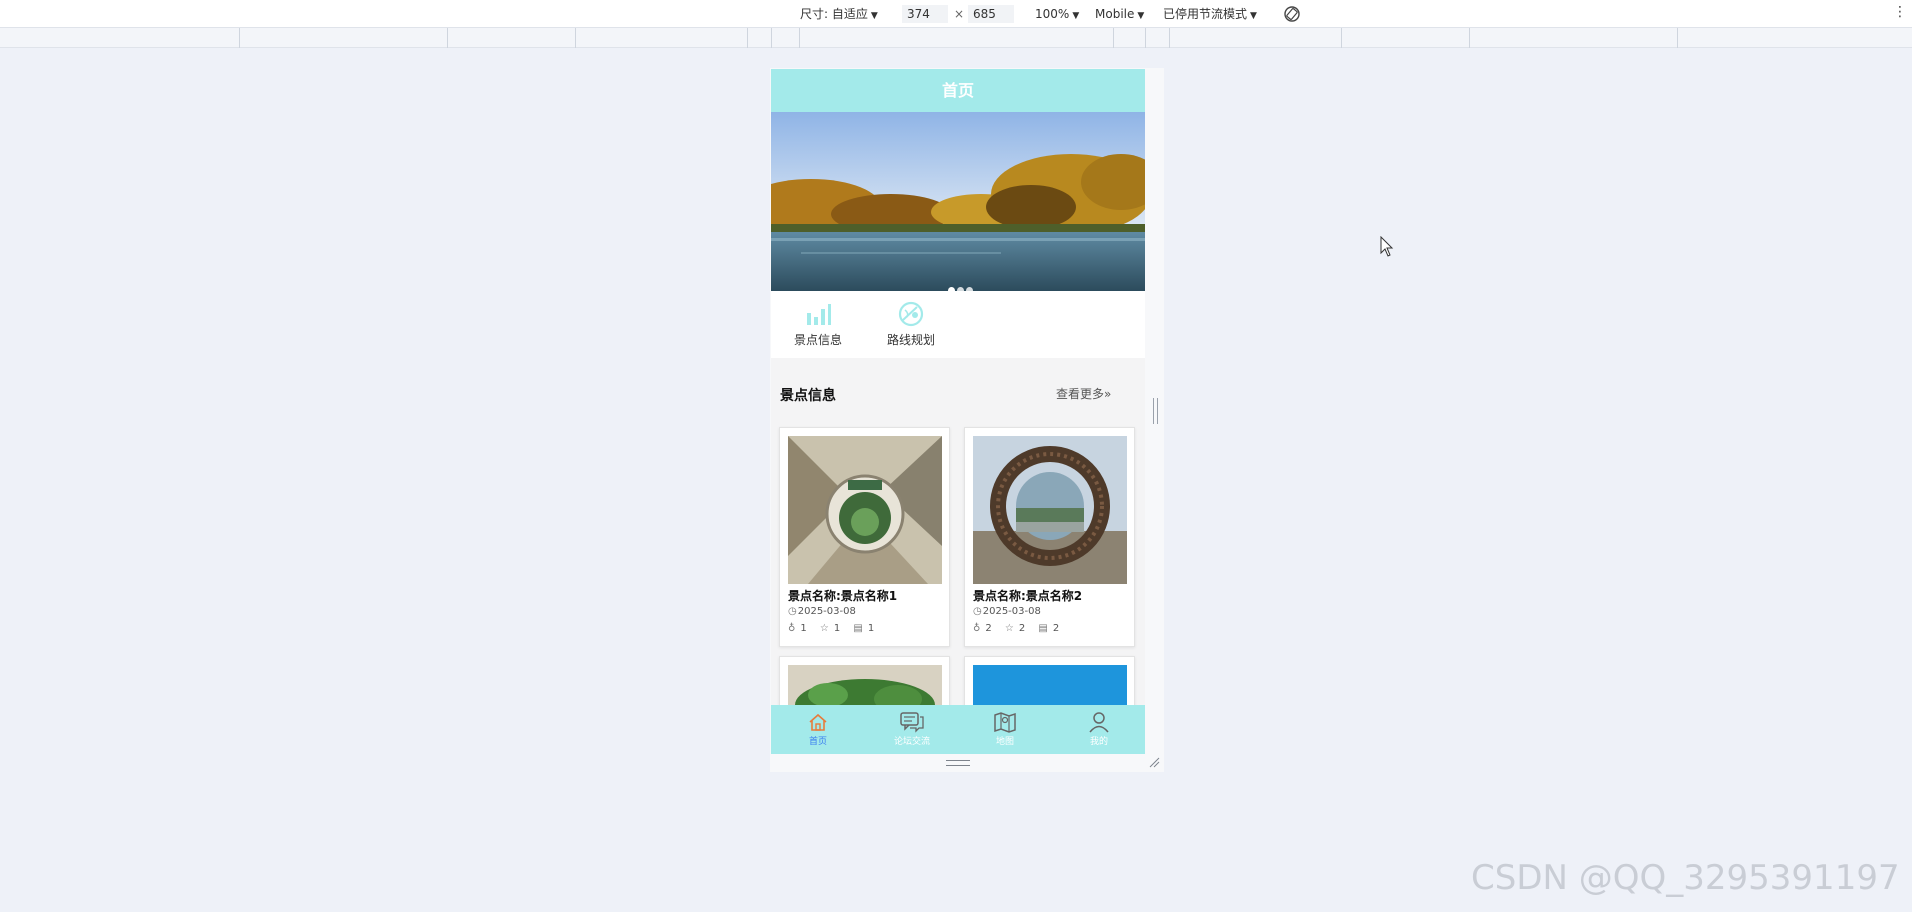 This screenshot has width=1912, height=912. Describe the element at coordinates (1292, 14) in the screenshot. I see `rotate-icon` at that location.